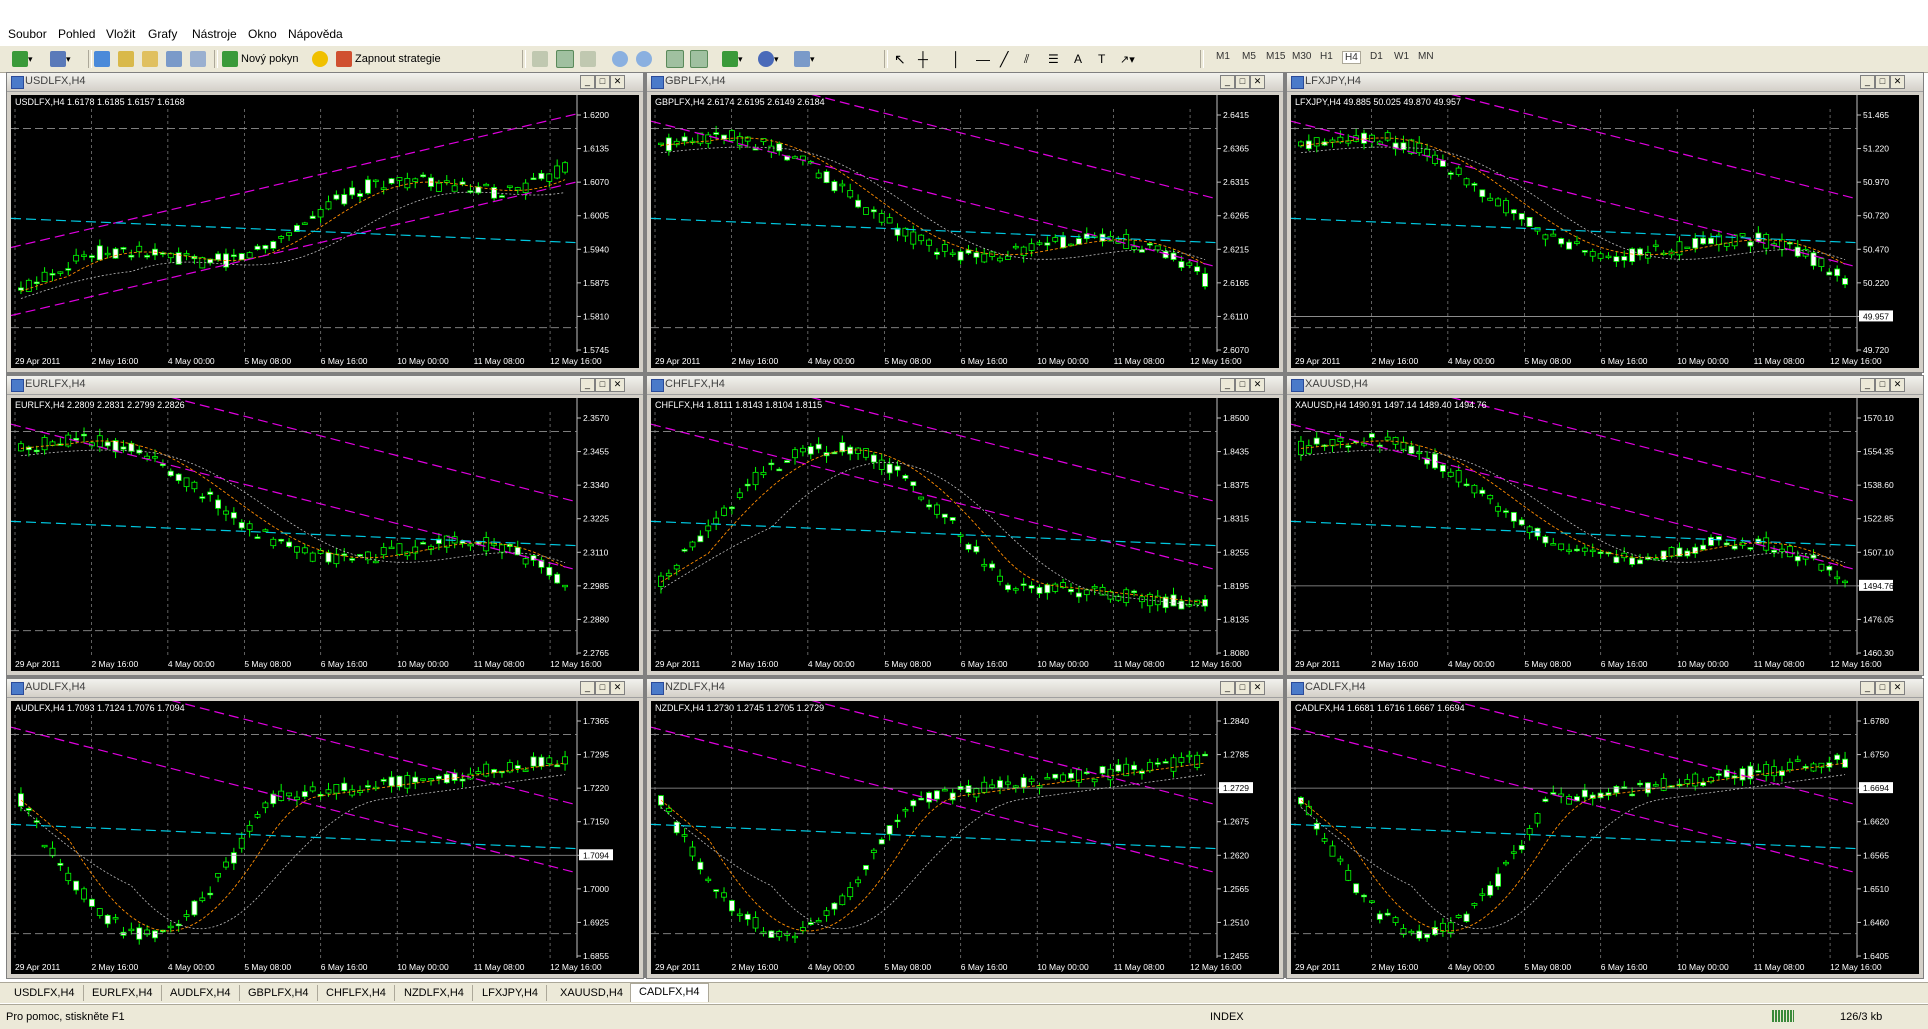 The width and height of the screenshot is (1928, 1029). I want to click on fibonacci-tool: ☰, so click(1053, 59).